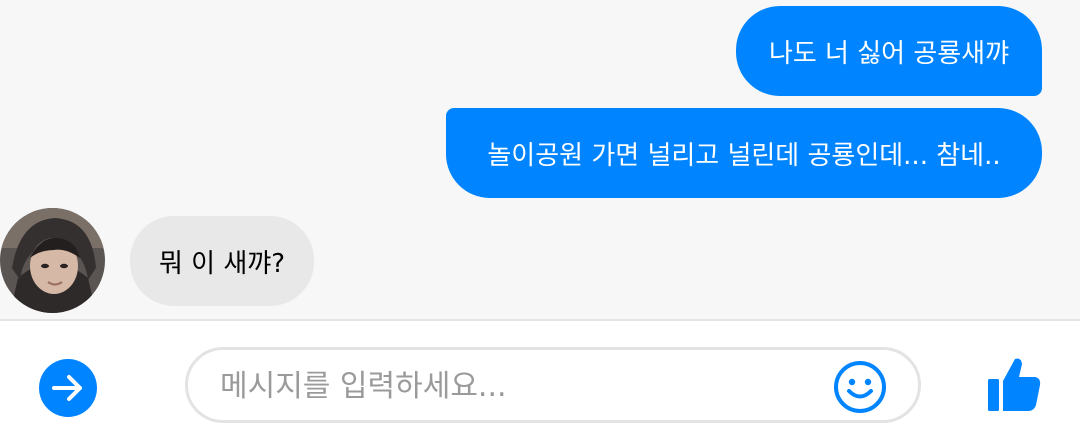  I want to click on emoji-button, so click(860, 387).